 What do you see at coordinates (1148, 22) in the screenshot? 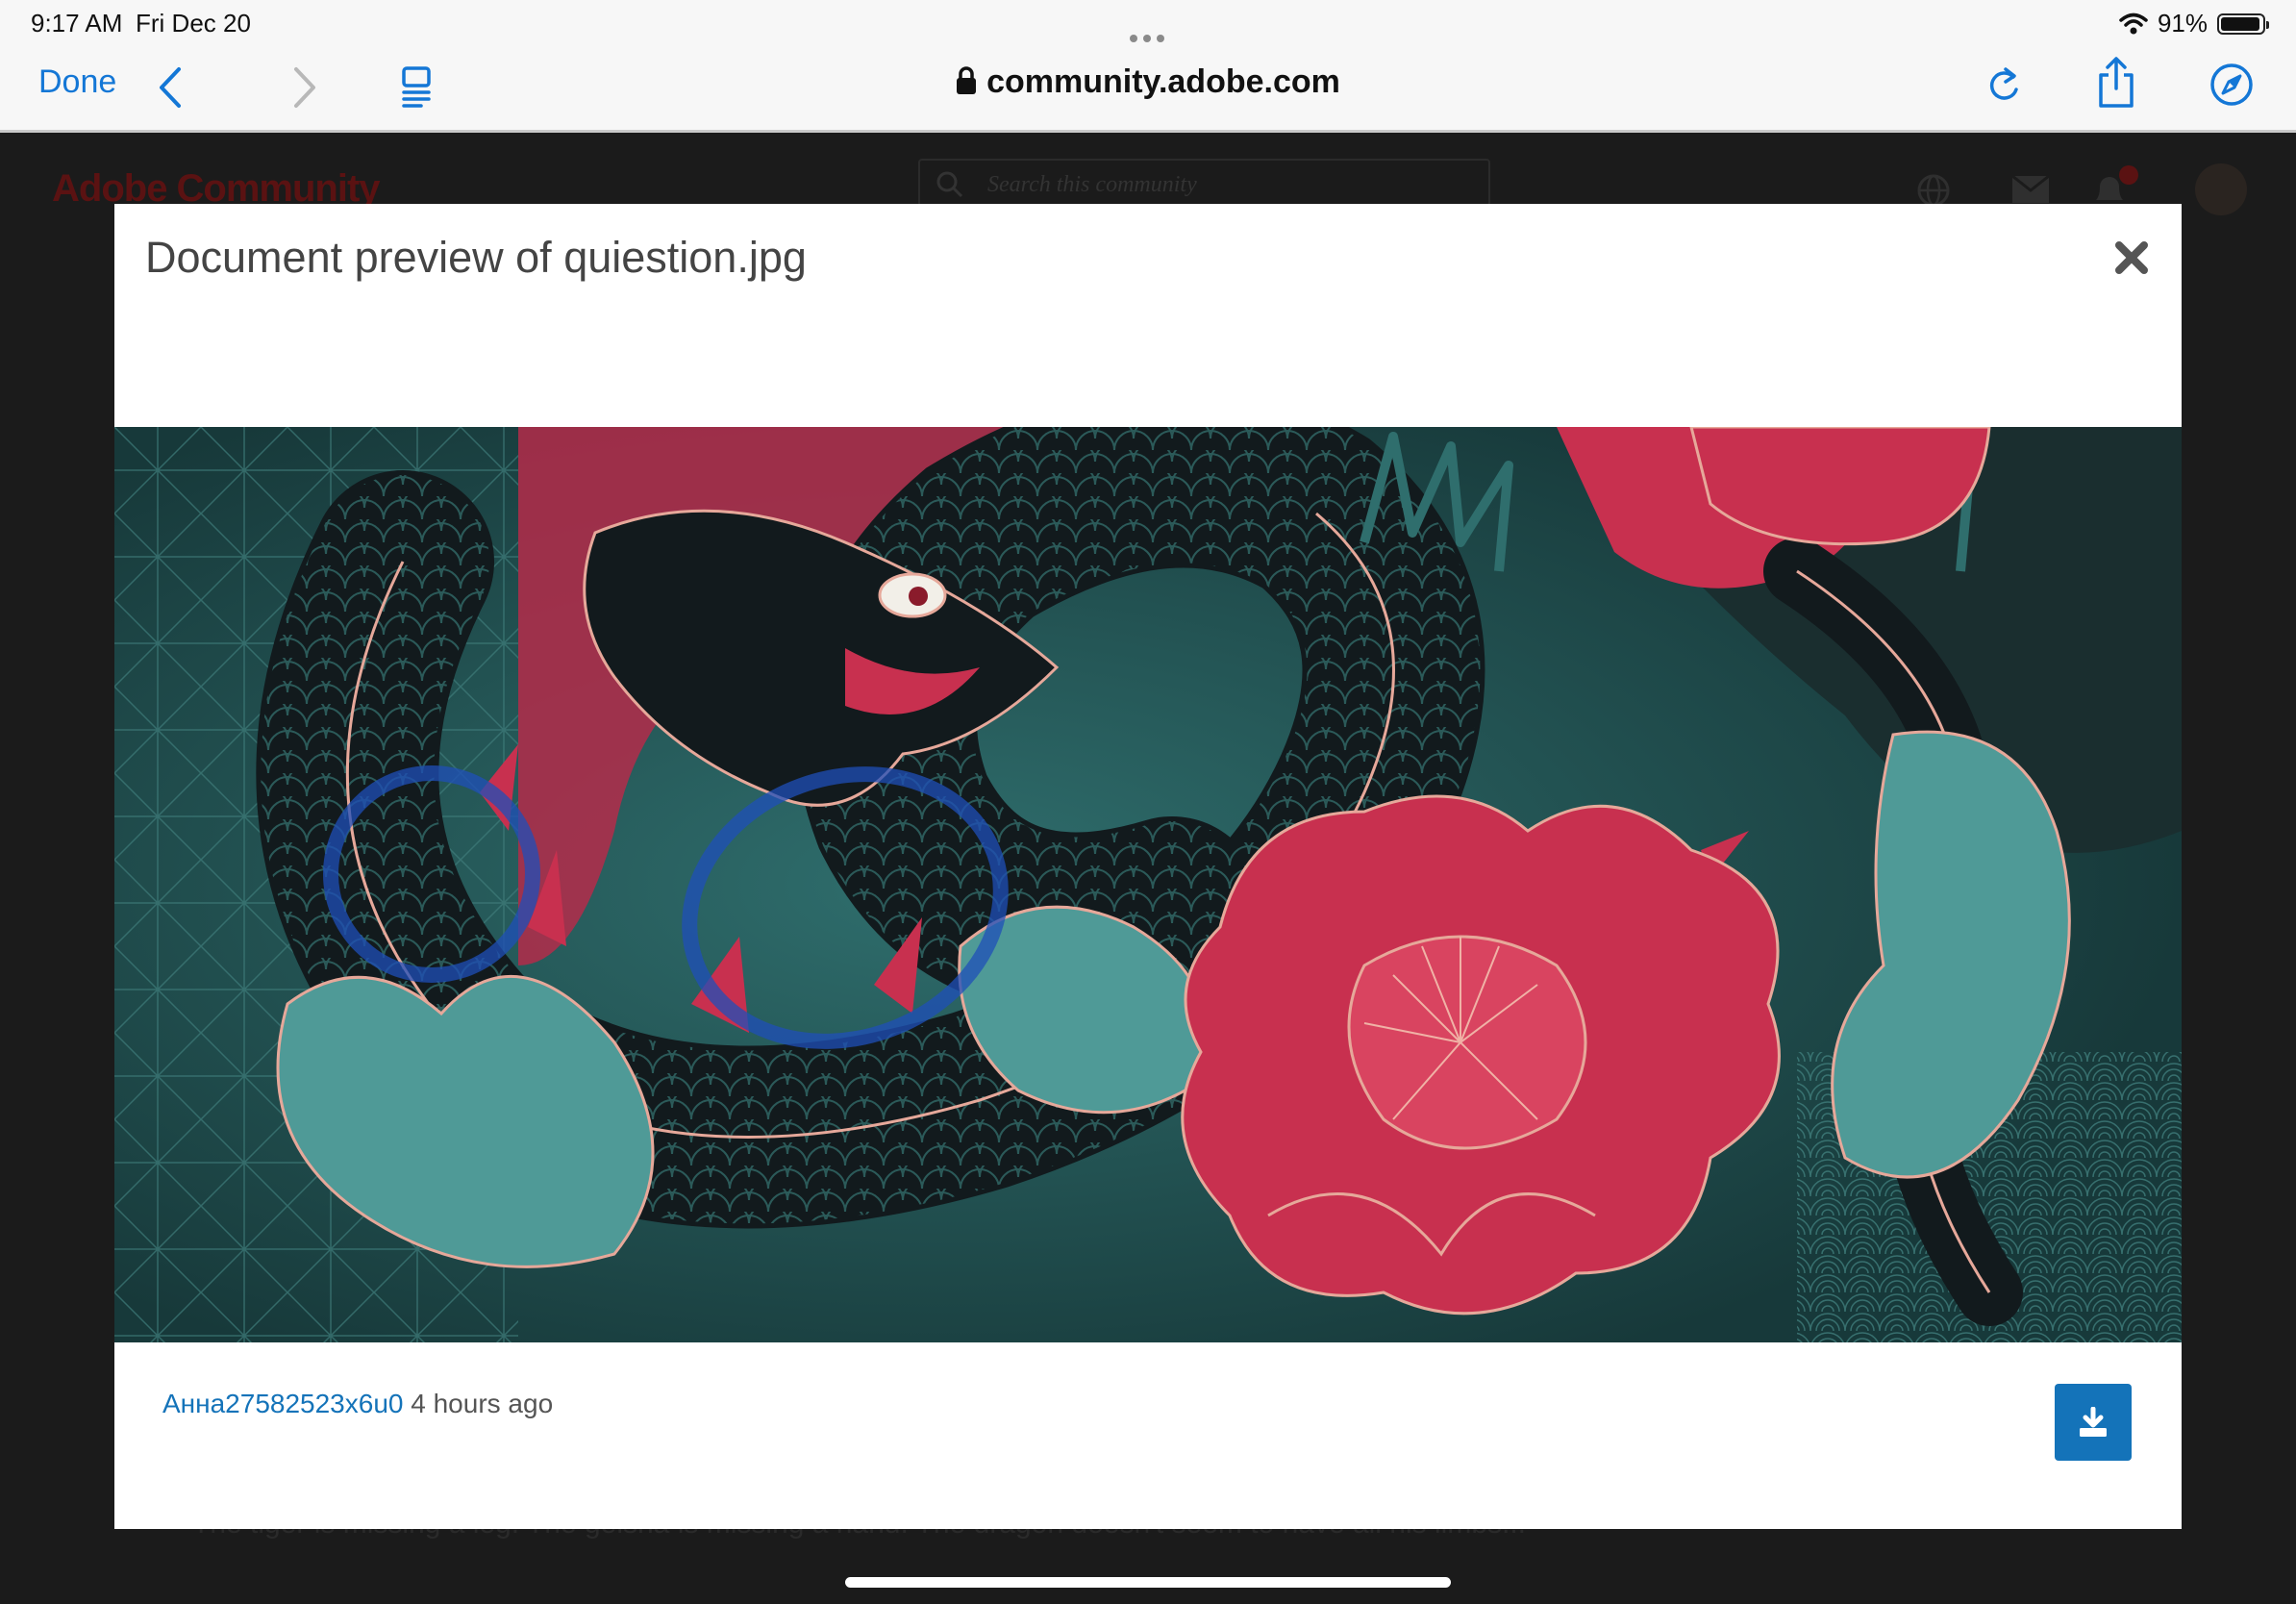
I see `status-bar: 9:17 AM Fri Dec 20 91%` at bounding box center [1148, 22].